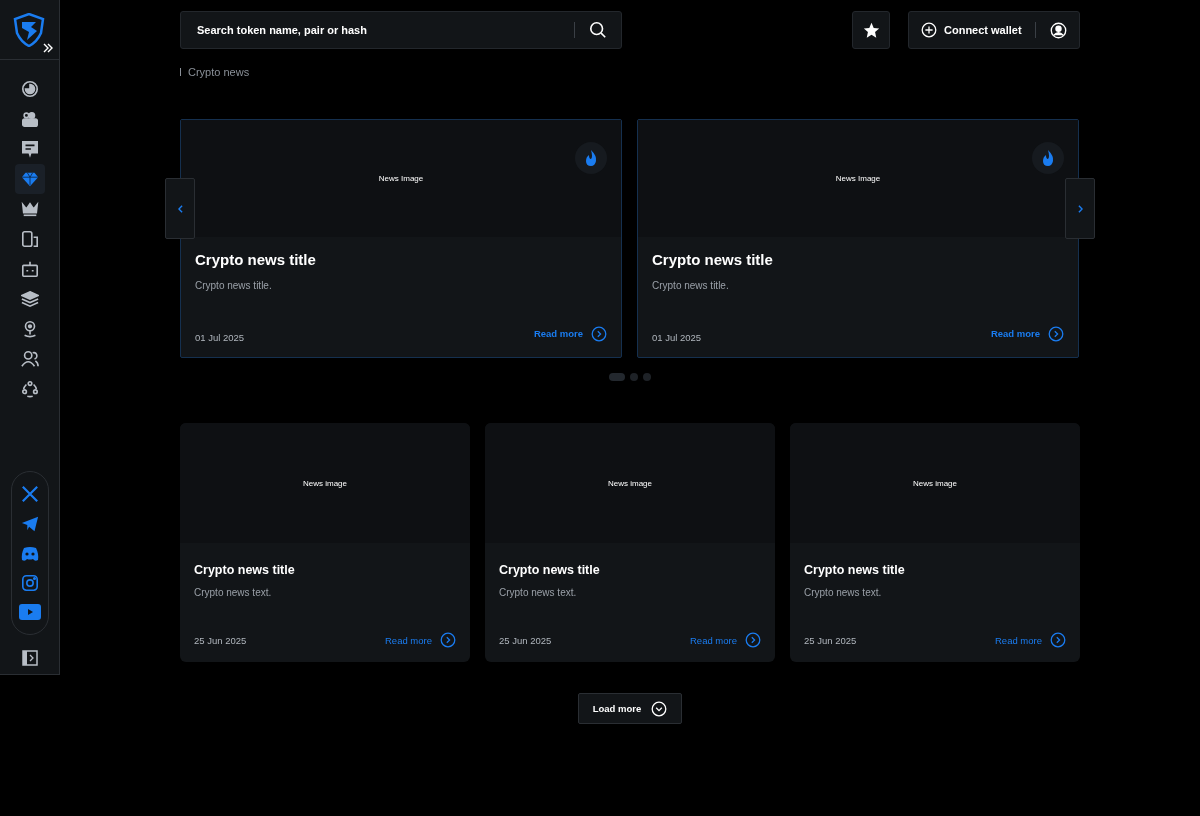 The image size is (1200, 816). I want to click on sidebar-item, so click(29, 179).